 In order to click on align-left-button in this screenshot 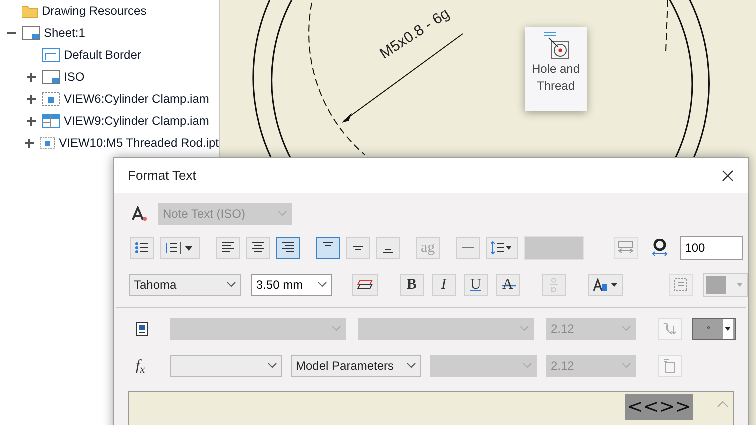, I will do `click(228, 248)`.